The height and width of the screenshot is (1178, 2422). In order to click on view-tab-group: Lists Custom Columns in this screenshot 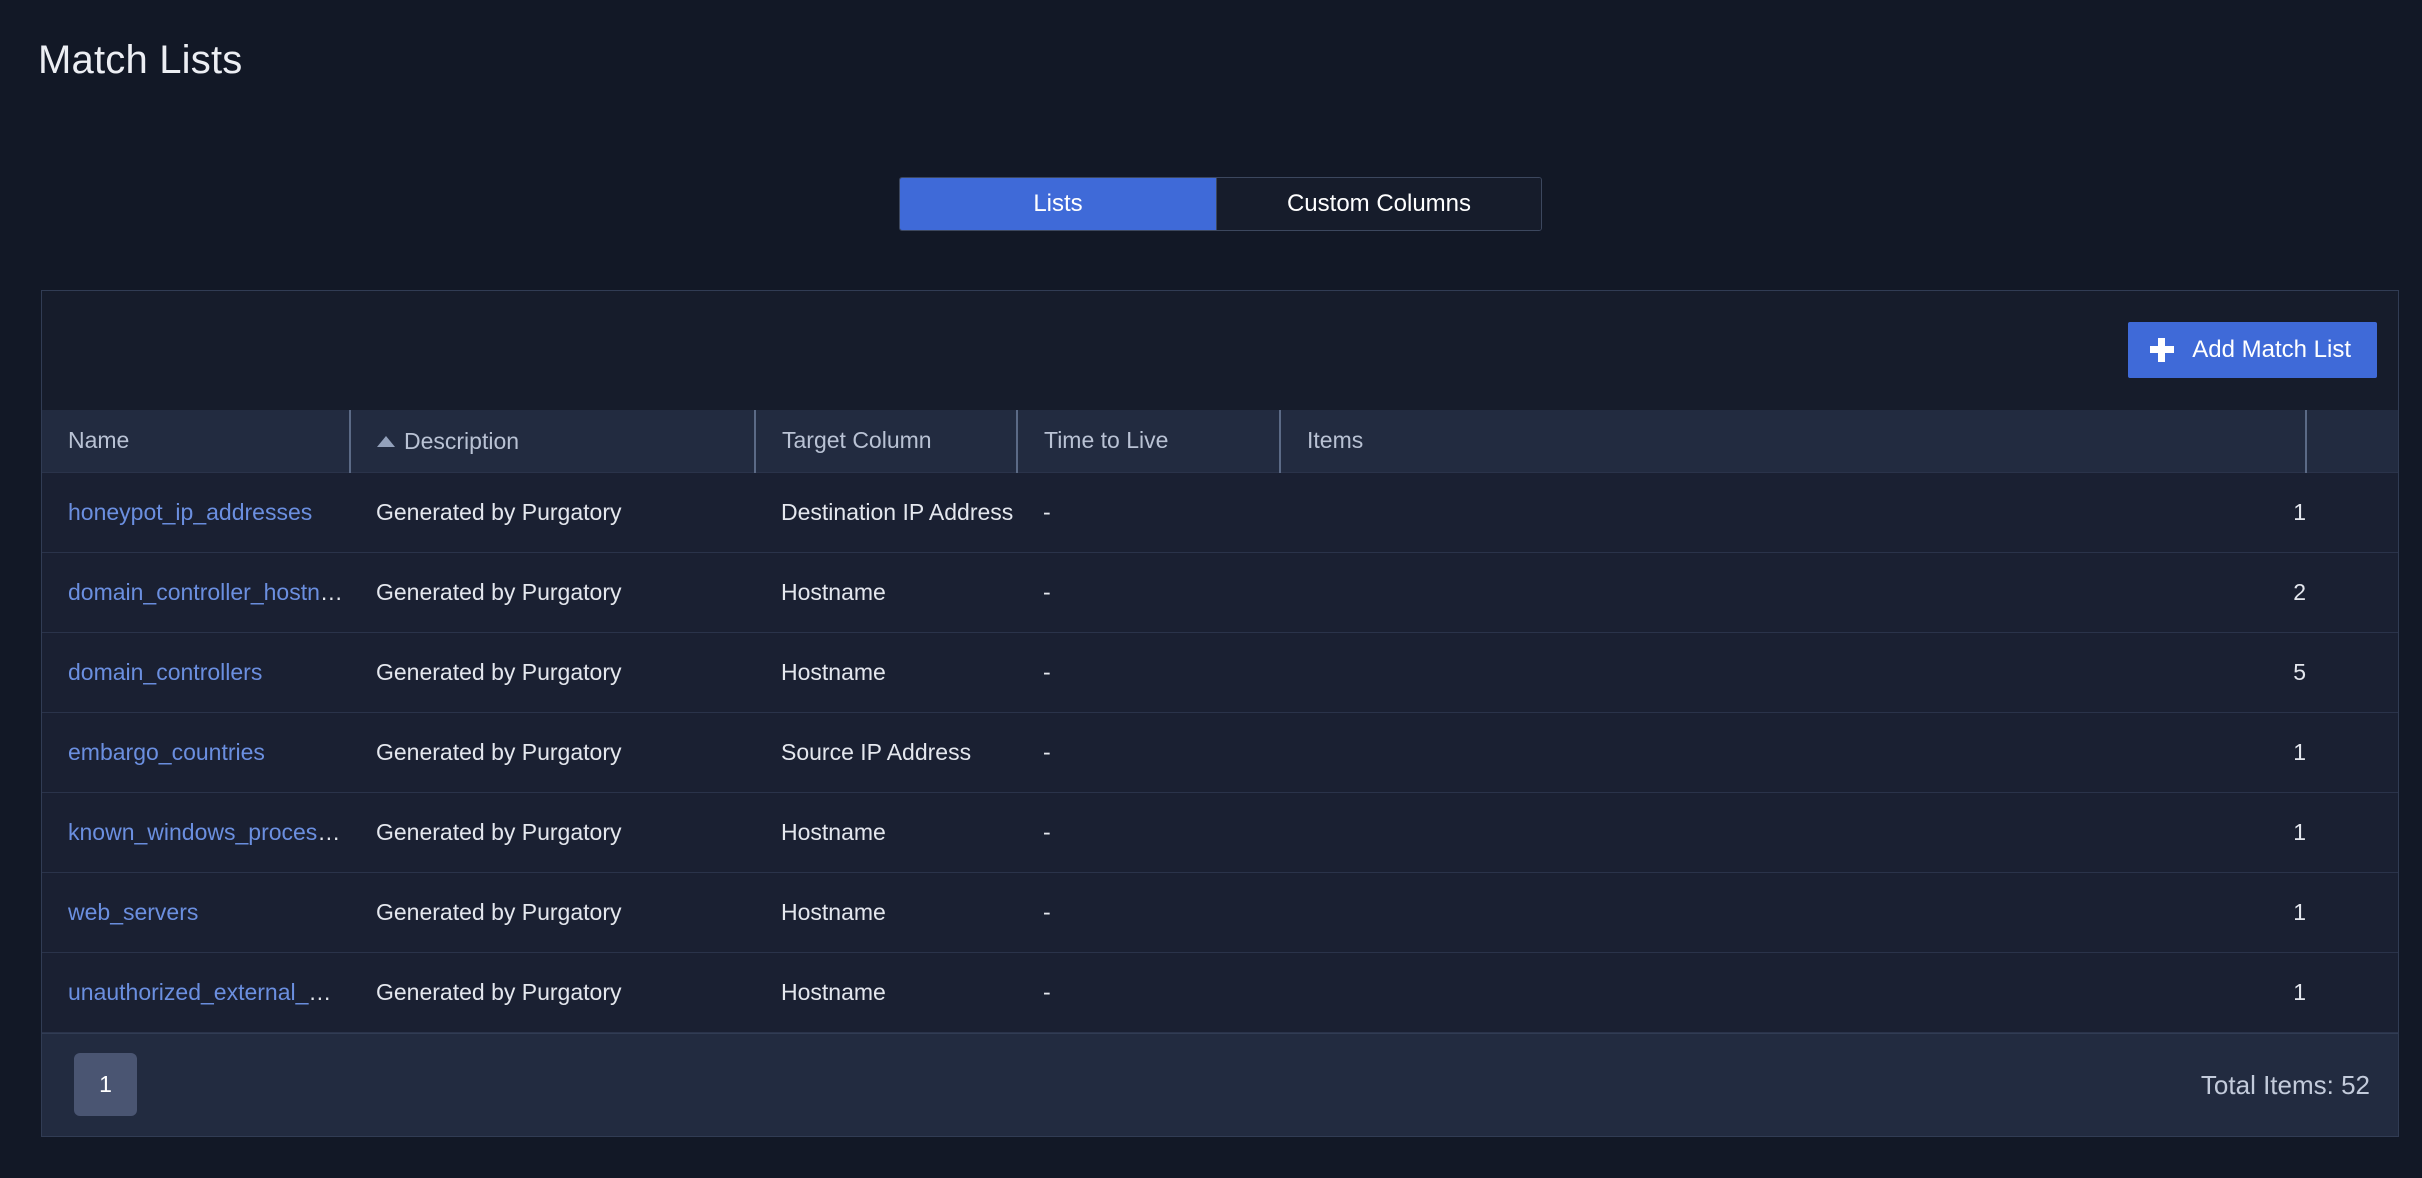, I will do `click(1220, 204)`.